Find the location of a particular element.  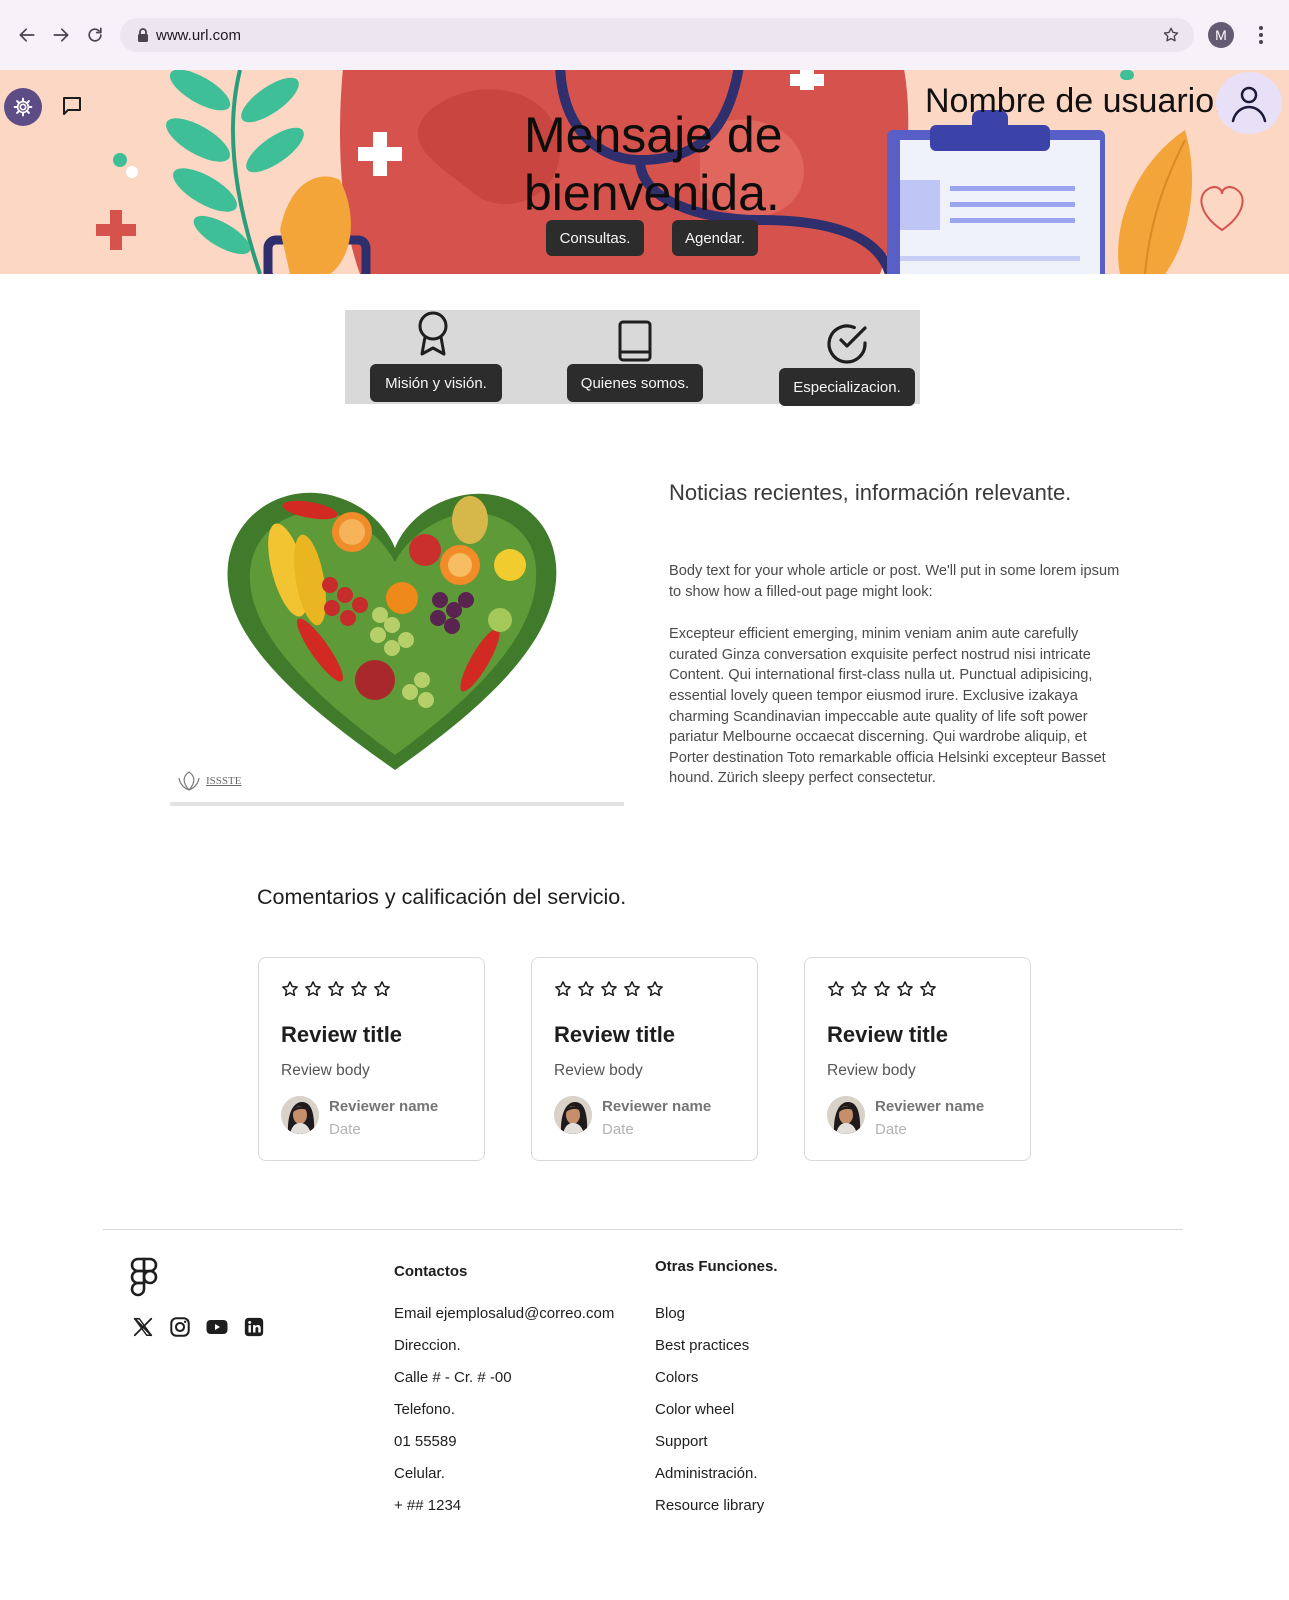

check-circle-icon is located at coordinates (847, 344).